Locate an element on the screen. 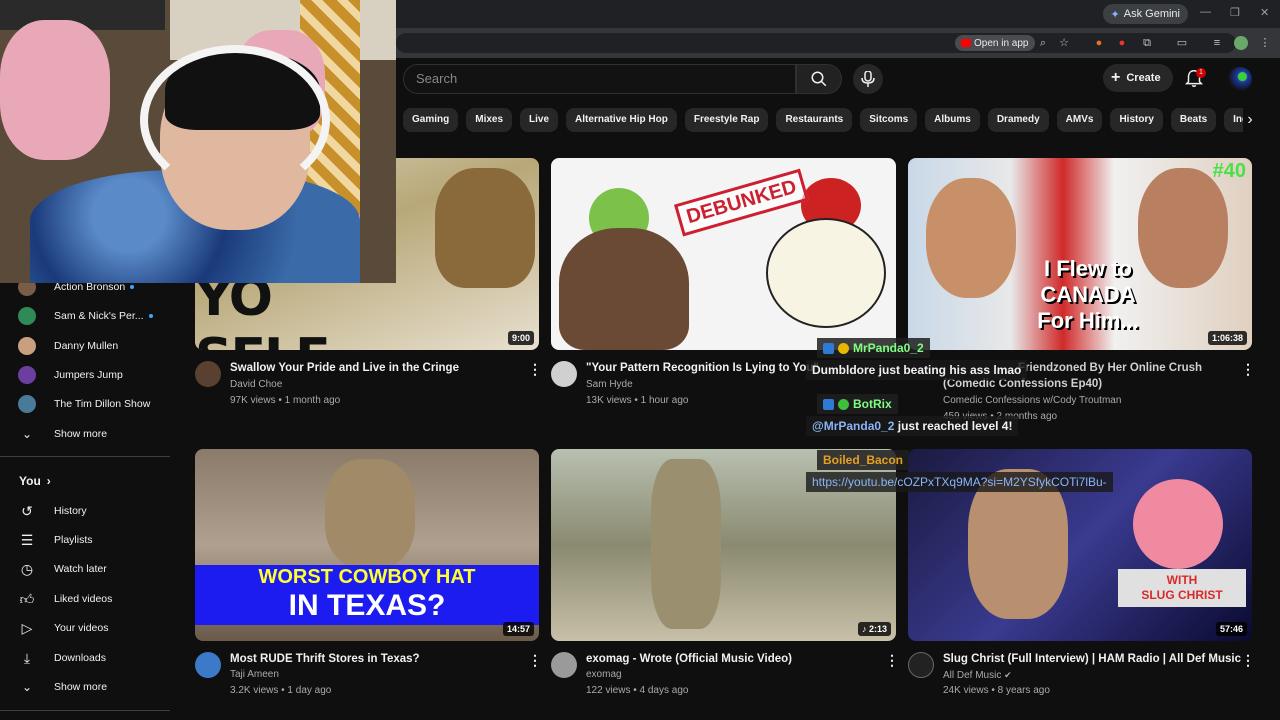 Image resolution: width=1280 pixels, height=720 pixels. video-title: Friendzoned By Her Online Crush is located at coordinates (1110, 368).